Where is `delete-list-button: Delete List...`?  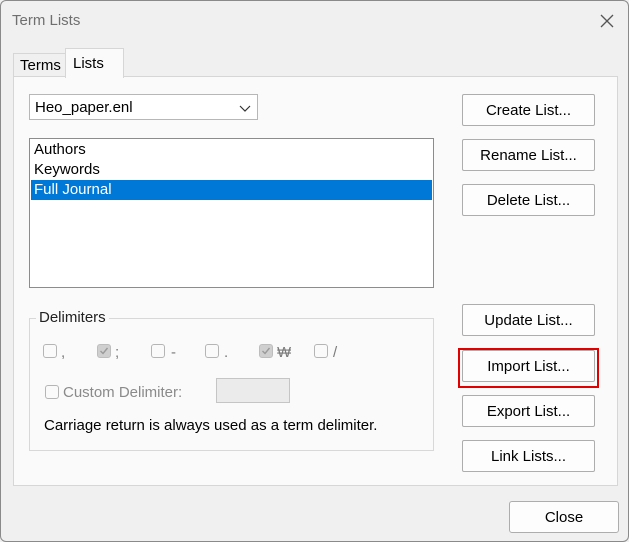
delete-list-button: Delete List... is located at coordinates (528, 200).